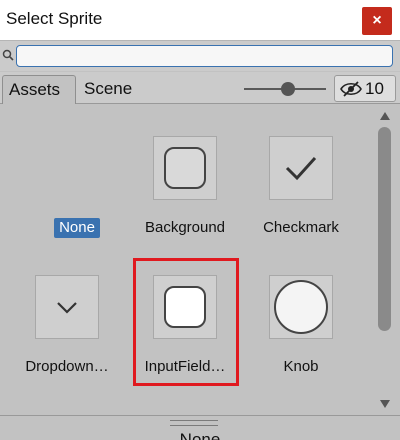 This screenshot has width=400, height=440. Describe the element at coordinates (194, 423) in the screenshot. I see `resize-handle` at that location.